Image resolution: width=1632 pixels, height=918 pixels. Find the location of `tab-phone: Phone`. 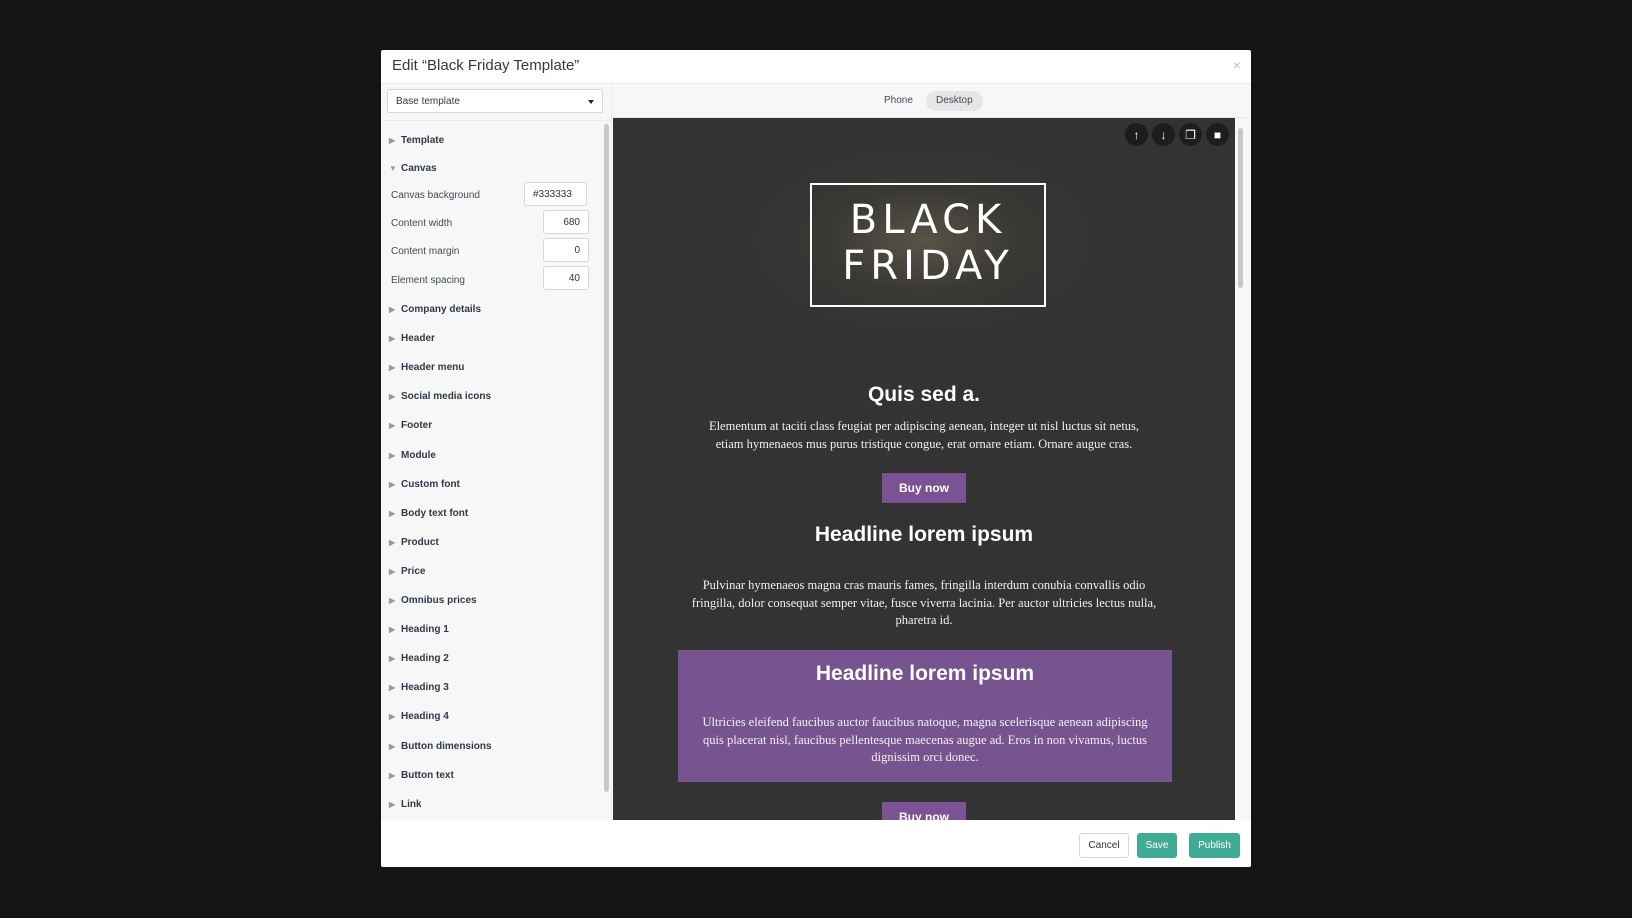

tab-phone: Phone is located at coordinates (898, 101).